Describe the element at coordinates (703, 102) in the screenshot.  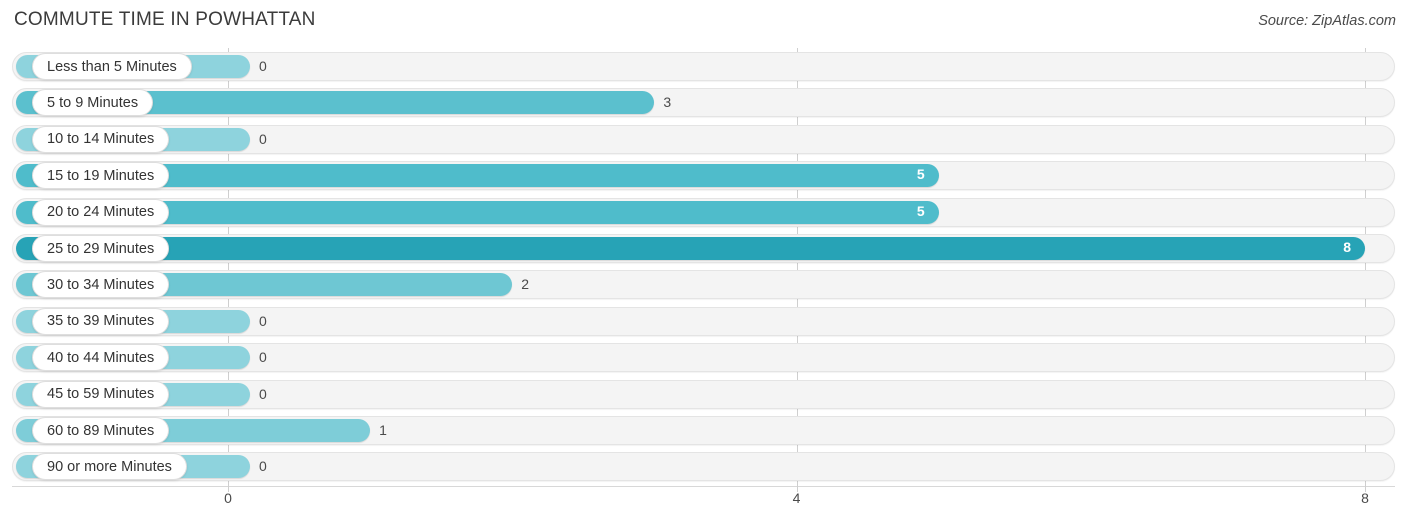
I see `chart-row: 3 5 to 9 Minutes` at that location.